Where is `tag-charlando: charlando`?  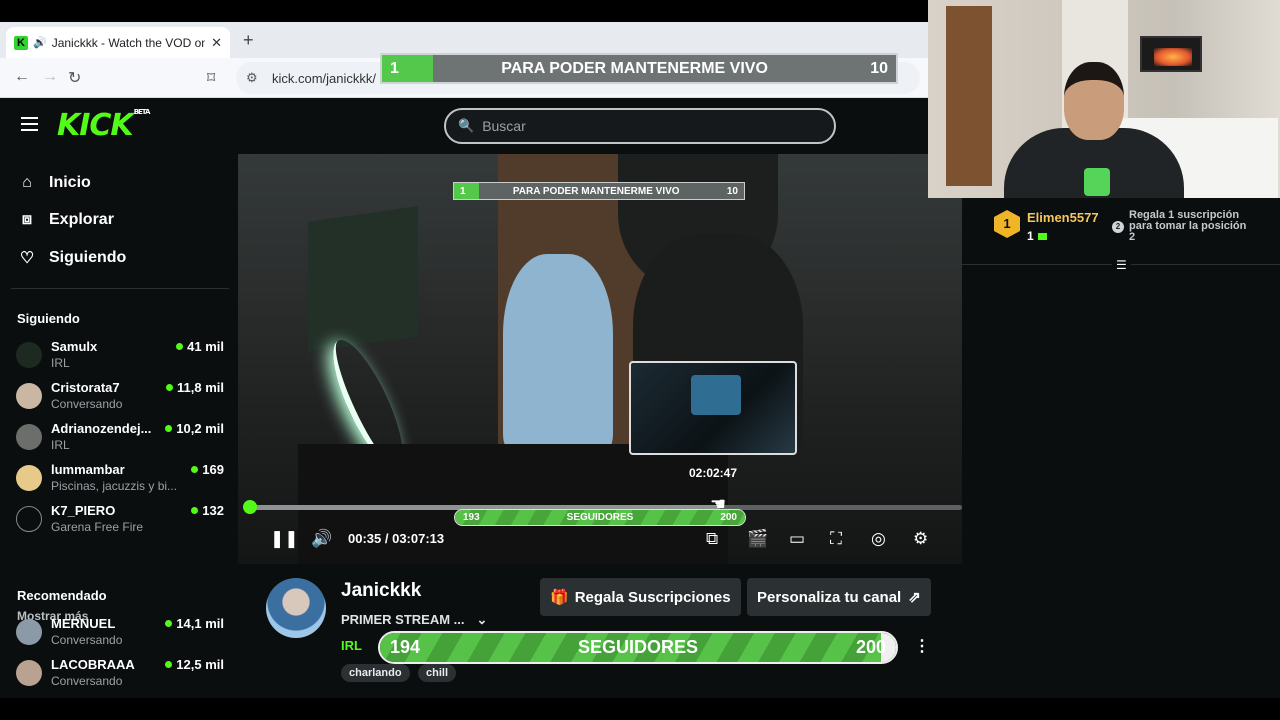
tag-charlando: charlando is located at coordinates (375, 673).